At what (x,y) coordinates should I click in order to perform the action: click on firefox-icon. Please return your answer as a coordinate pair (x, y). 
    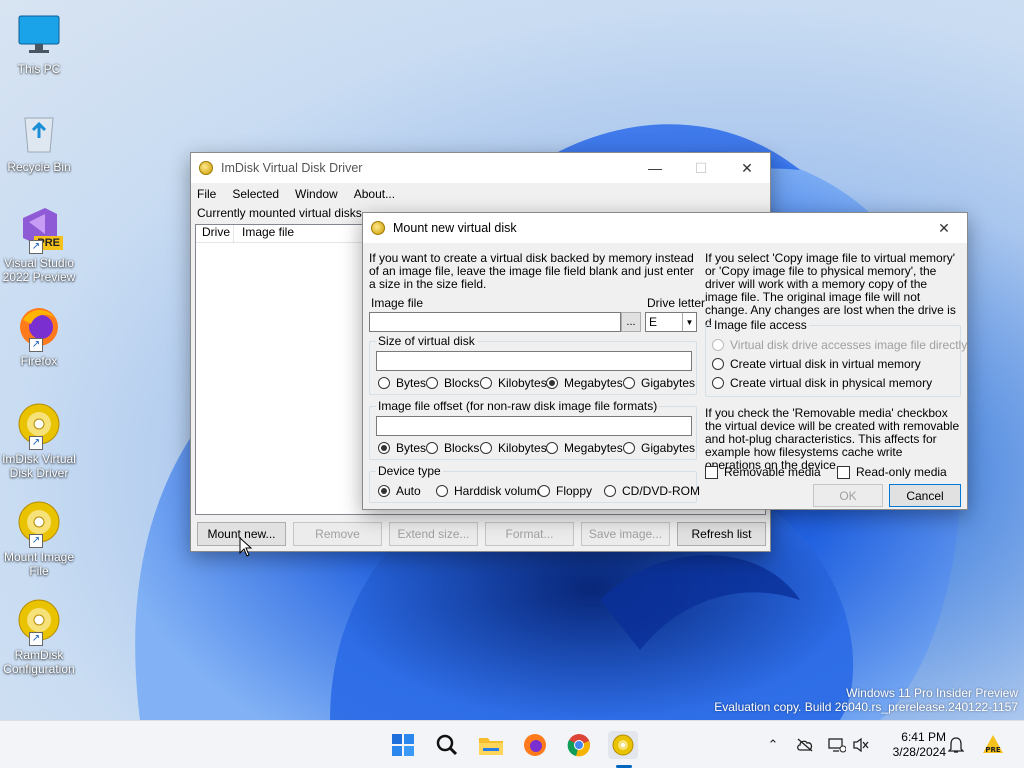
    Looking at the image, I should click on (535, 745).